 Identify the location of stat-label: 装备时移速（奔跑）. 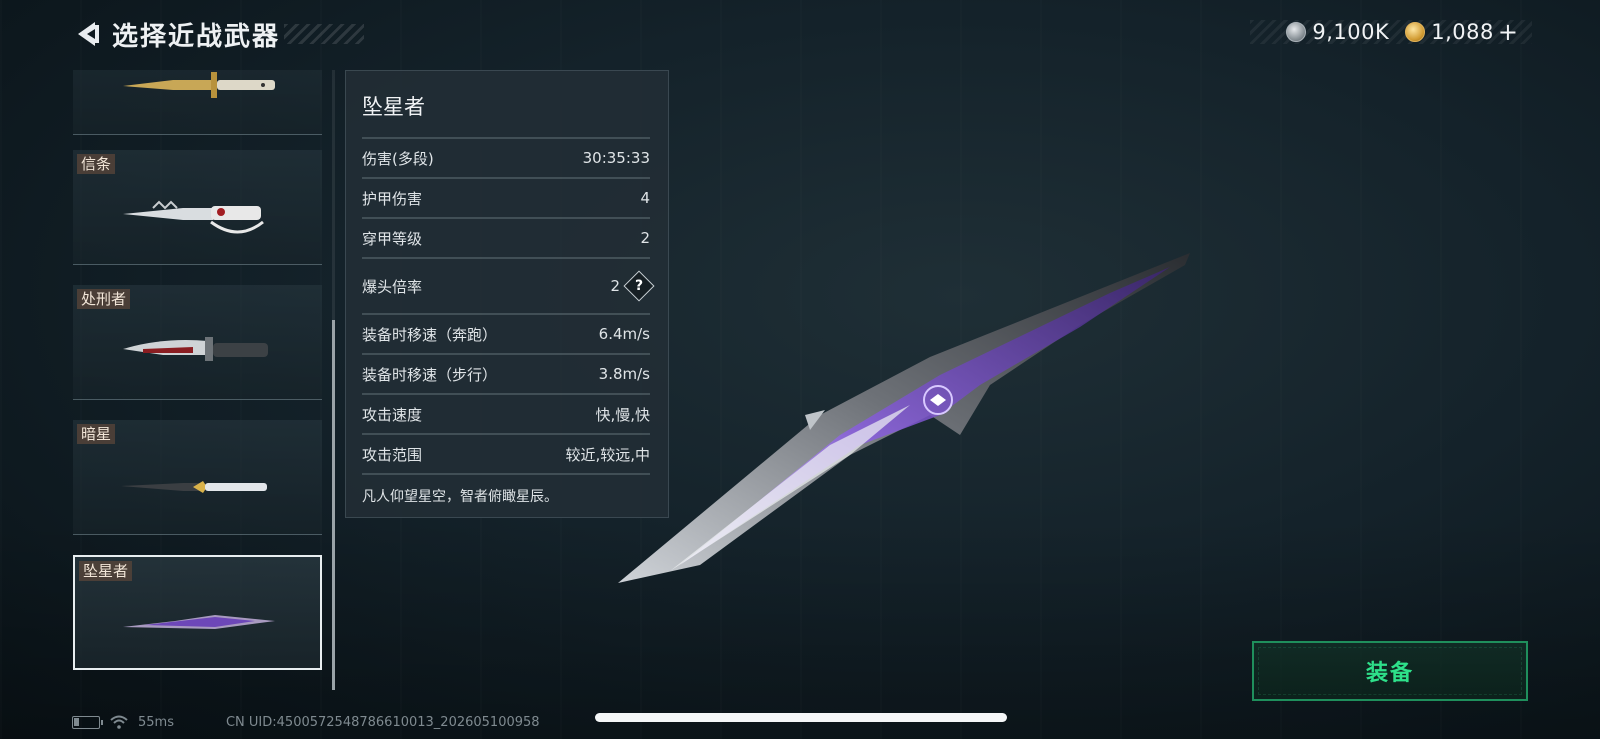
(430, 334).